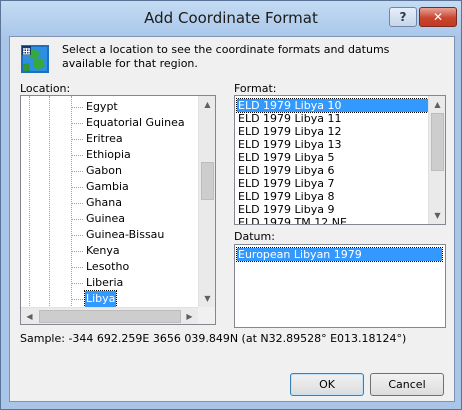  Describe the element at coordinates (285, 170) in the screenshot. I see `format-item: ELD 1979 Libya 6` at that location.